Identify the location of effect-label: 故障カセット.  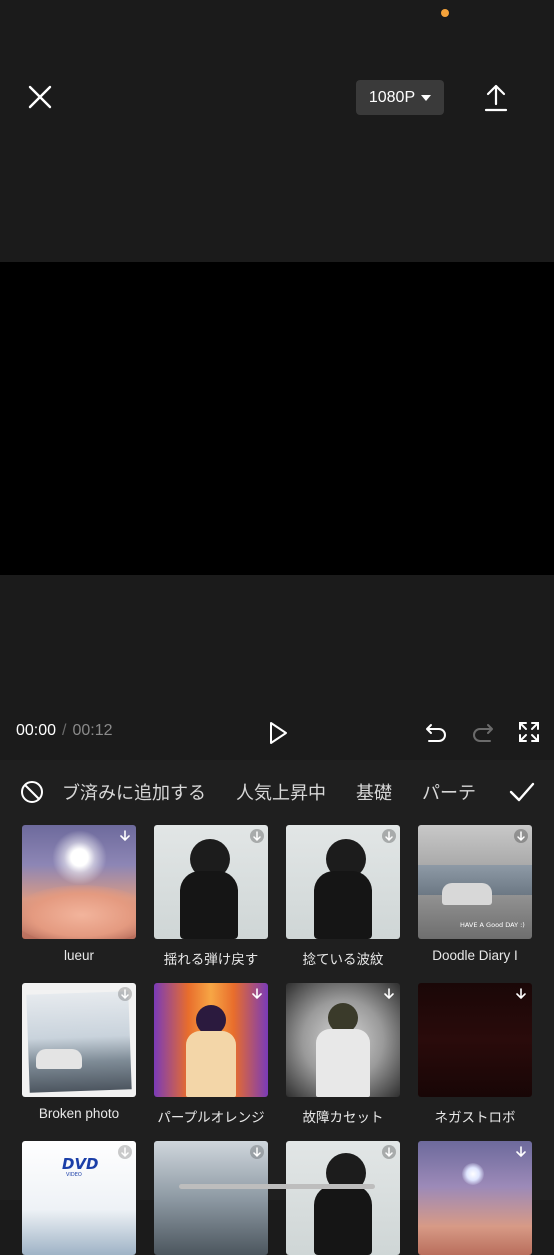
(343, 1117).